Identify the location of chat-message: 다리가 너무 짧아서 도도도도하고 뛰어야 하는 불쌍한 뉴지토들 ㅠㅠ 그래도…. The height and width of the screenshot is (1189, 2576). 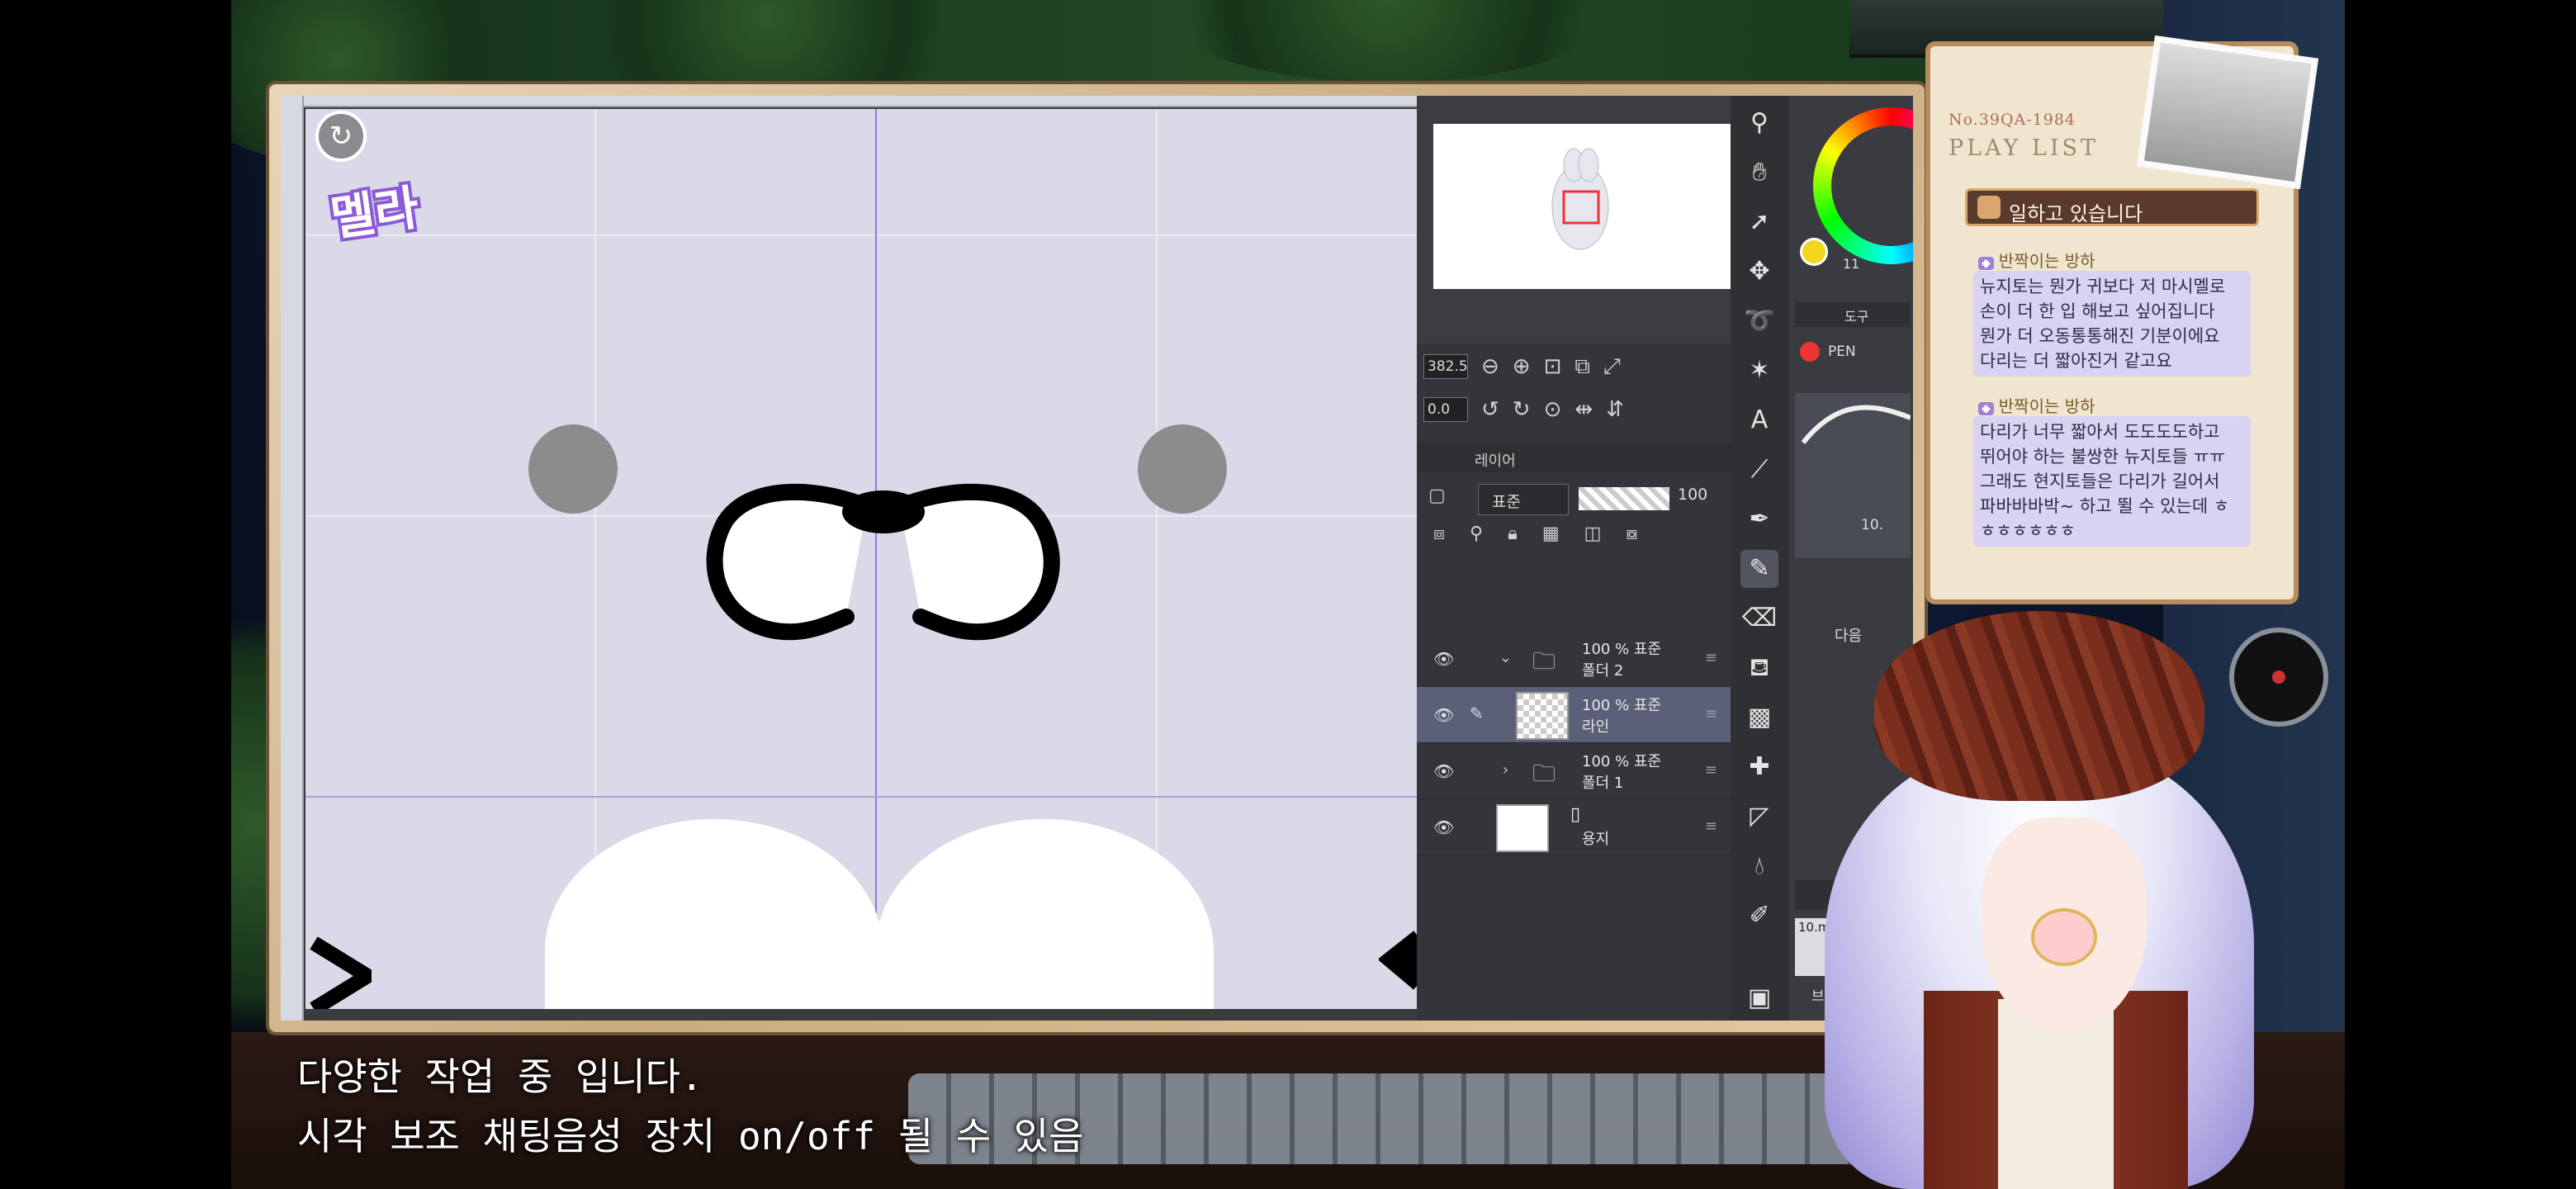
(2112, 481).